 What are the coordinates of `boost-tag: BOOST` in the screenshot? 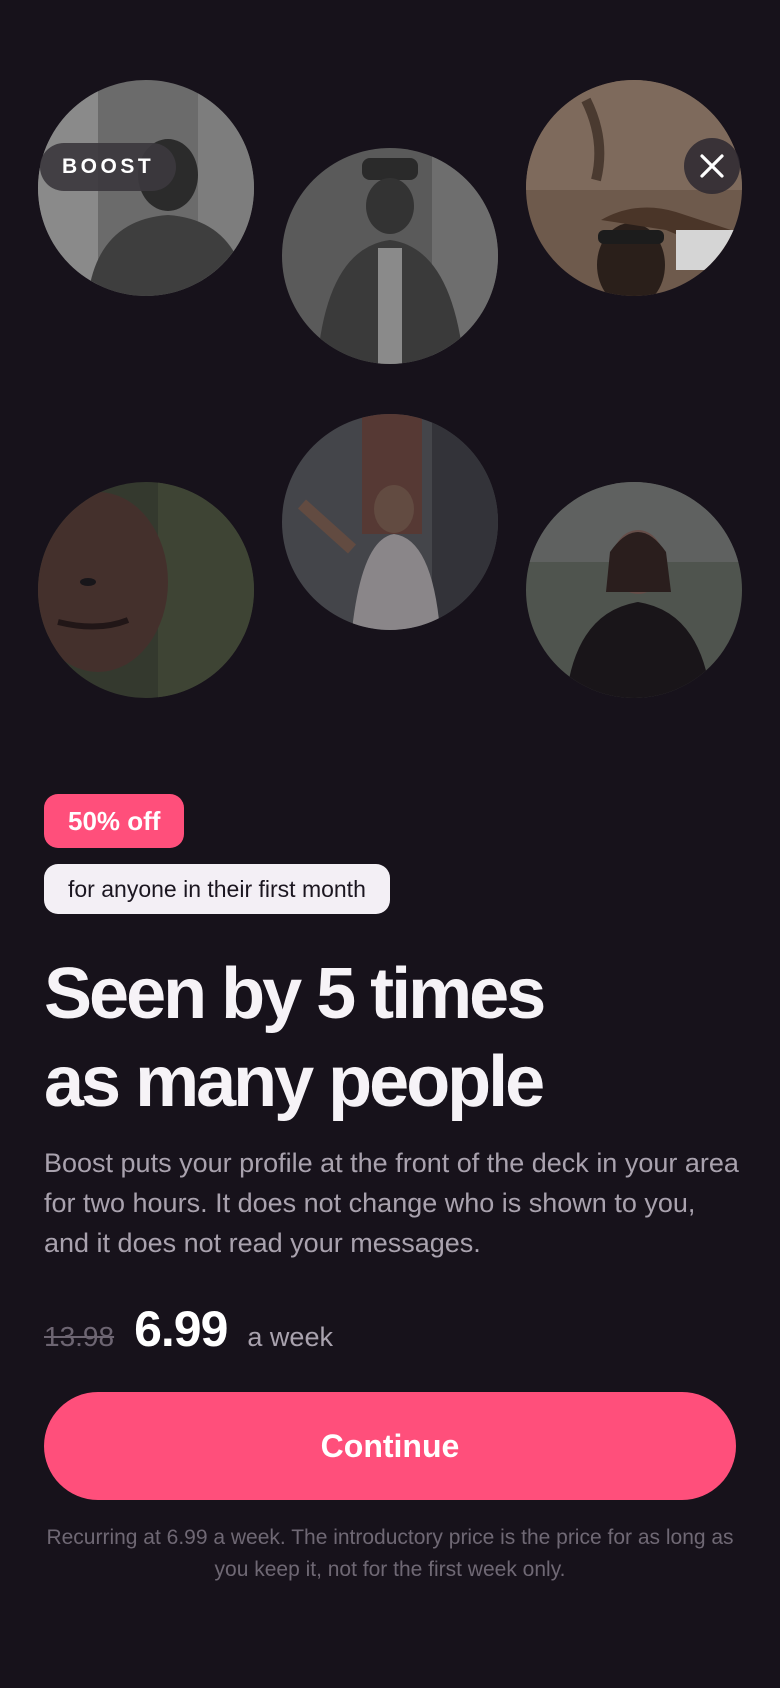 It's located at (108, 167).